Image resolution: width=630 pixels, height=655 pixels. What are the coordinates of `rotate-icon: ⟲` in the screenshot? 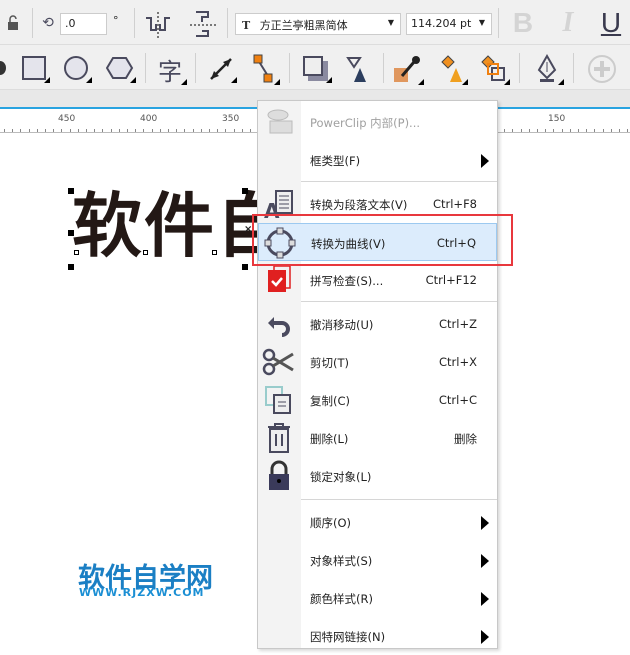 It's located at (48, 23).